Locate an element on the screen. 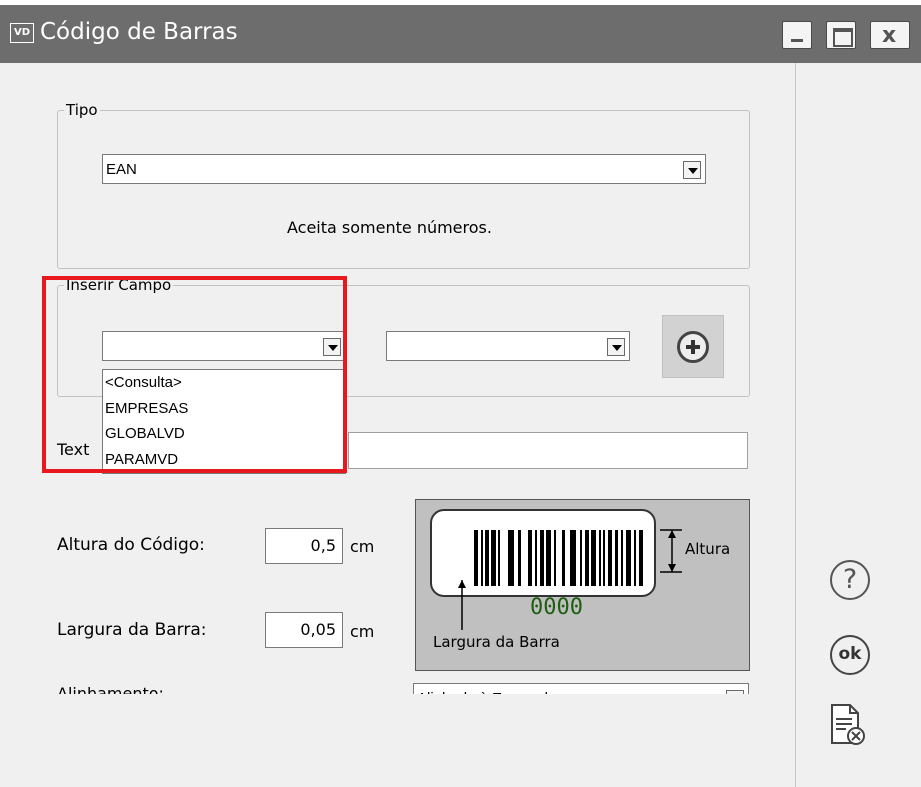 This screenshot has height=787, width=921. add-field-button is located at coordinates (693, 346).